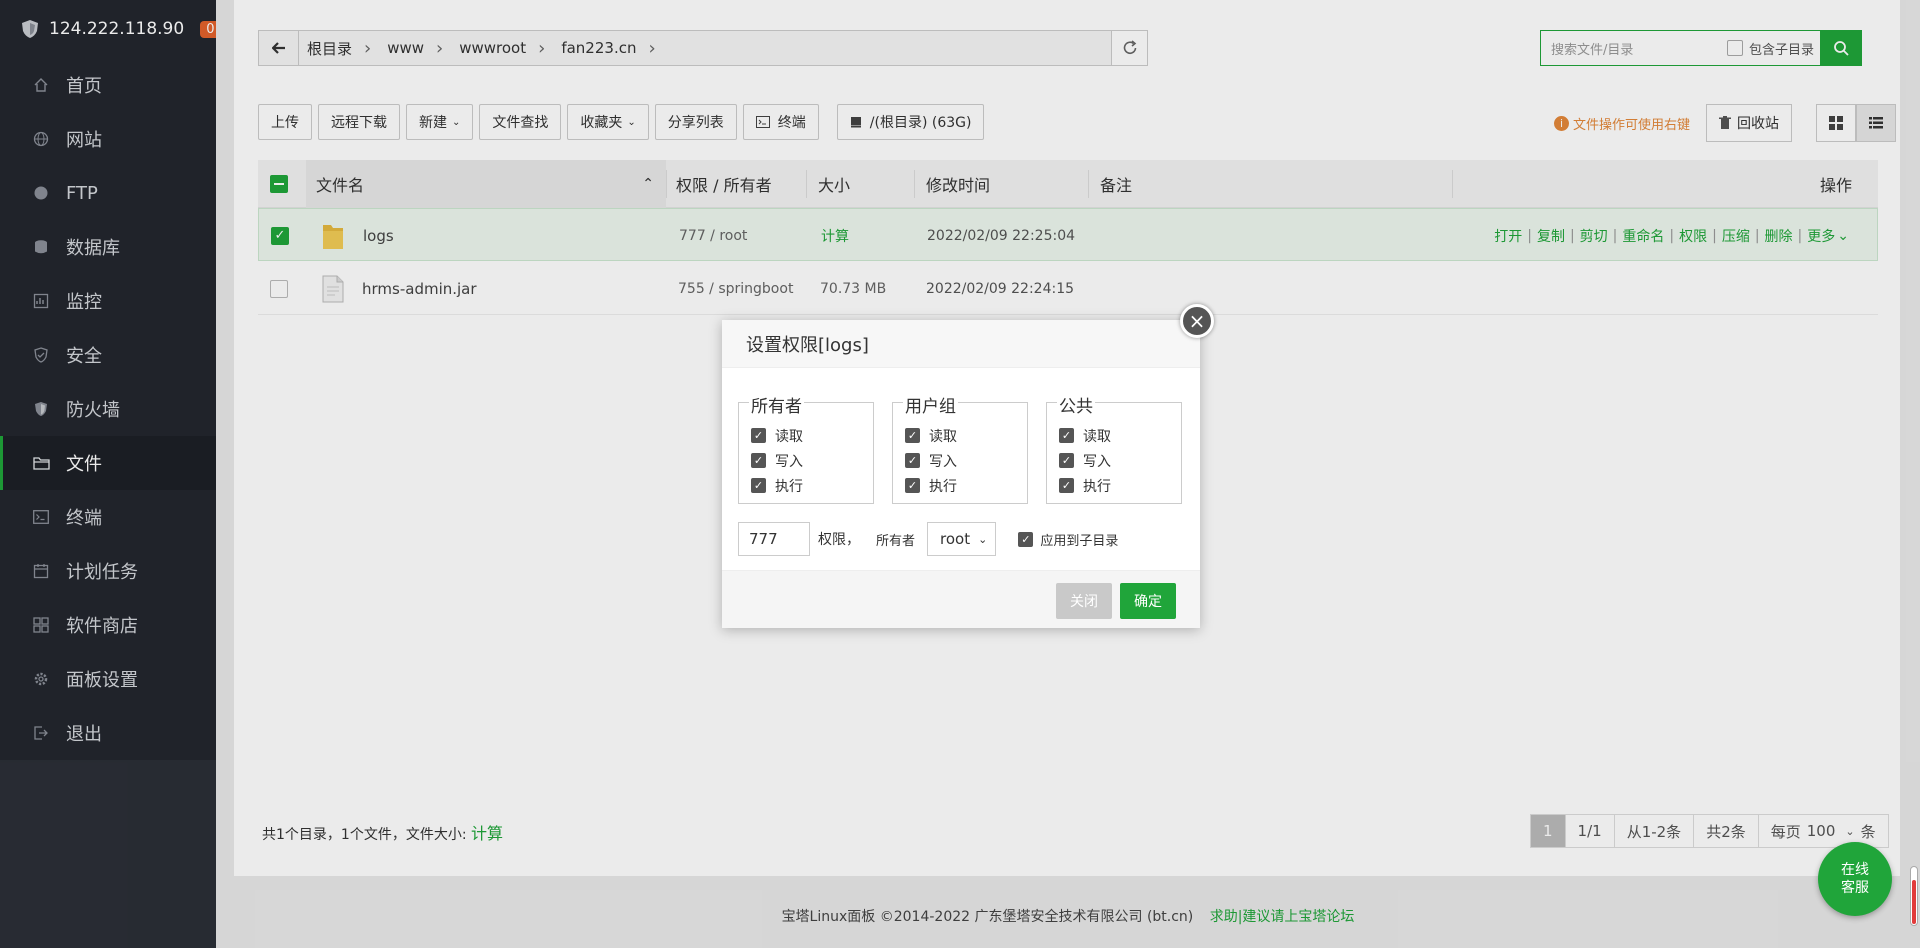 The height and width of the screenshot is (948, 1920). Describe the element at coordinates (1855, 870) in the screenshot. I see `service-line1: 在线` at that location.